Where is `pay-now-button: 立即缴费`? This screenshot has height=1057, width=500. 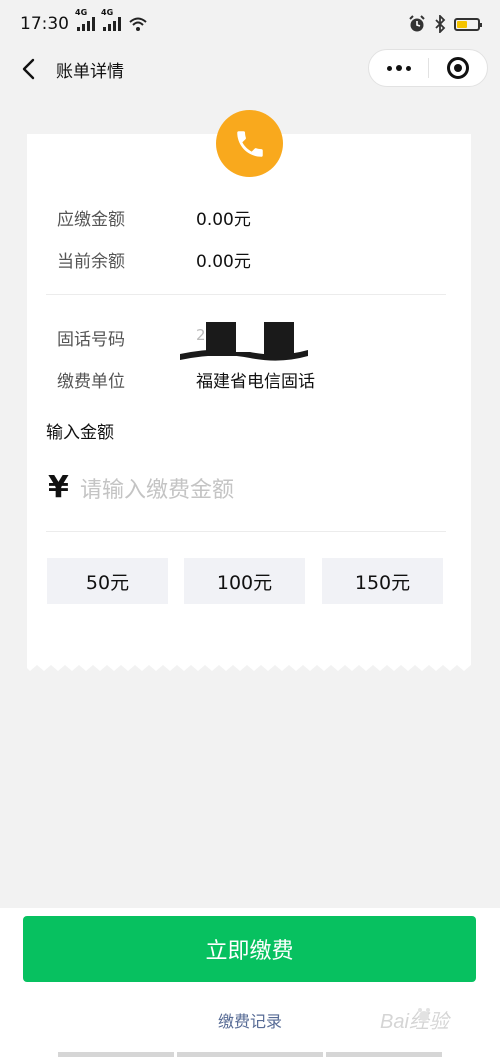 pay-now-button: 立即缴费 is located at coordinates (249, 949).